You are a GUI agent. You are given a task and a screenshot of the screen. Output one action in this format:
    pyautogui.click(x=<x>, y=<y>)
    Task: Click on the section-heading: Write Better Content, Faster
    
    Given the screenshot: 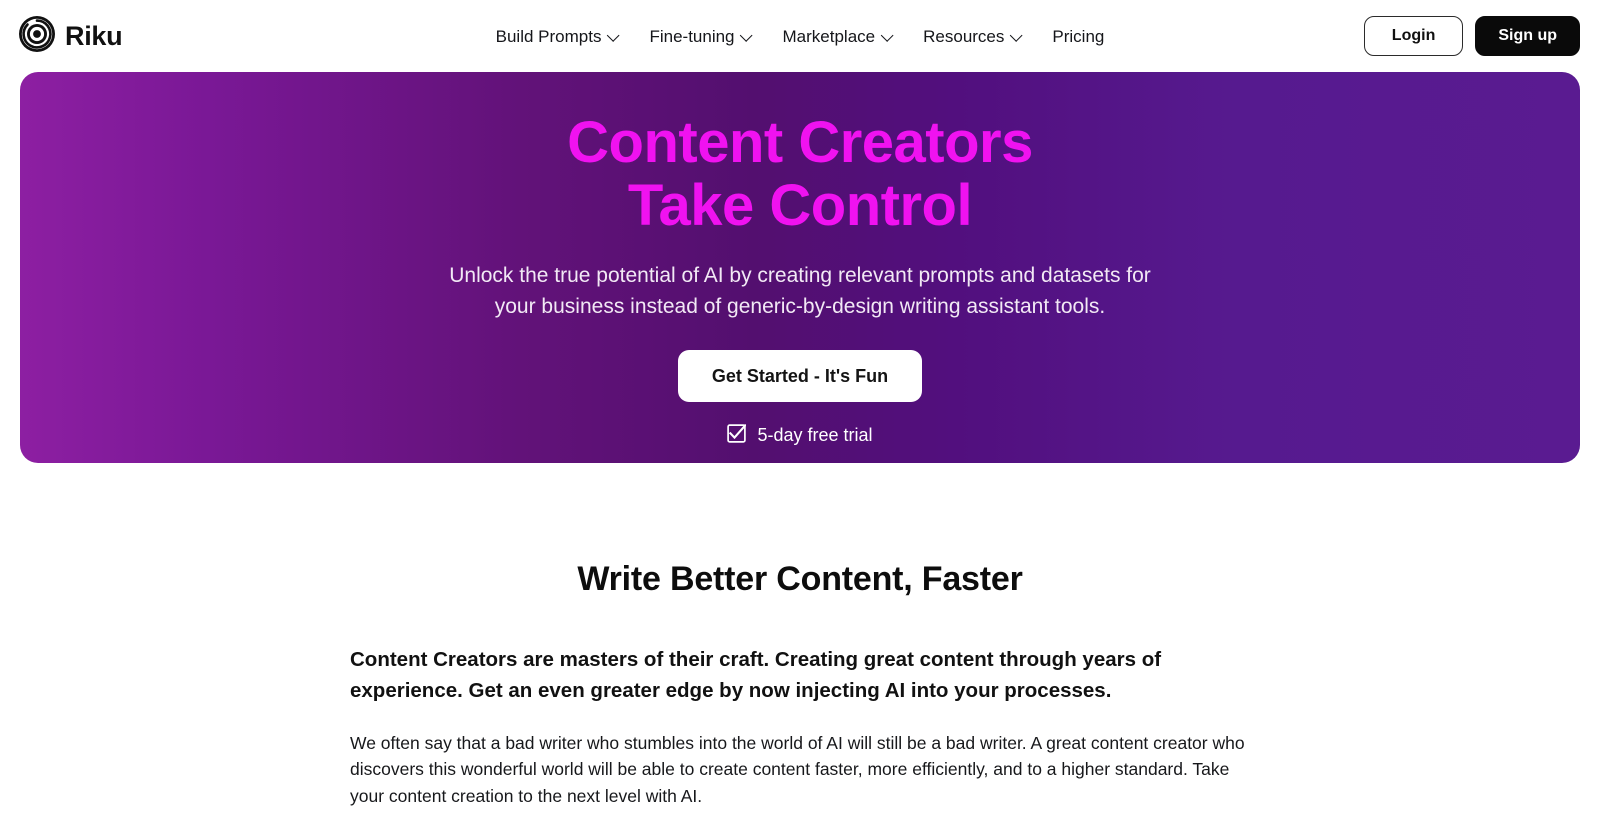 What is the action you would take?
    pyautogui.click(x=800, y=579)
    